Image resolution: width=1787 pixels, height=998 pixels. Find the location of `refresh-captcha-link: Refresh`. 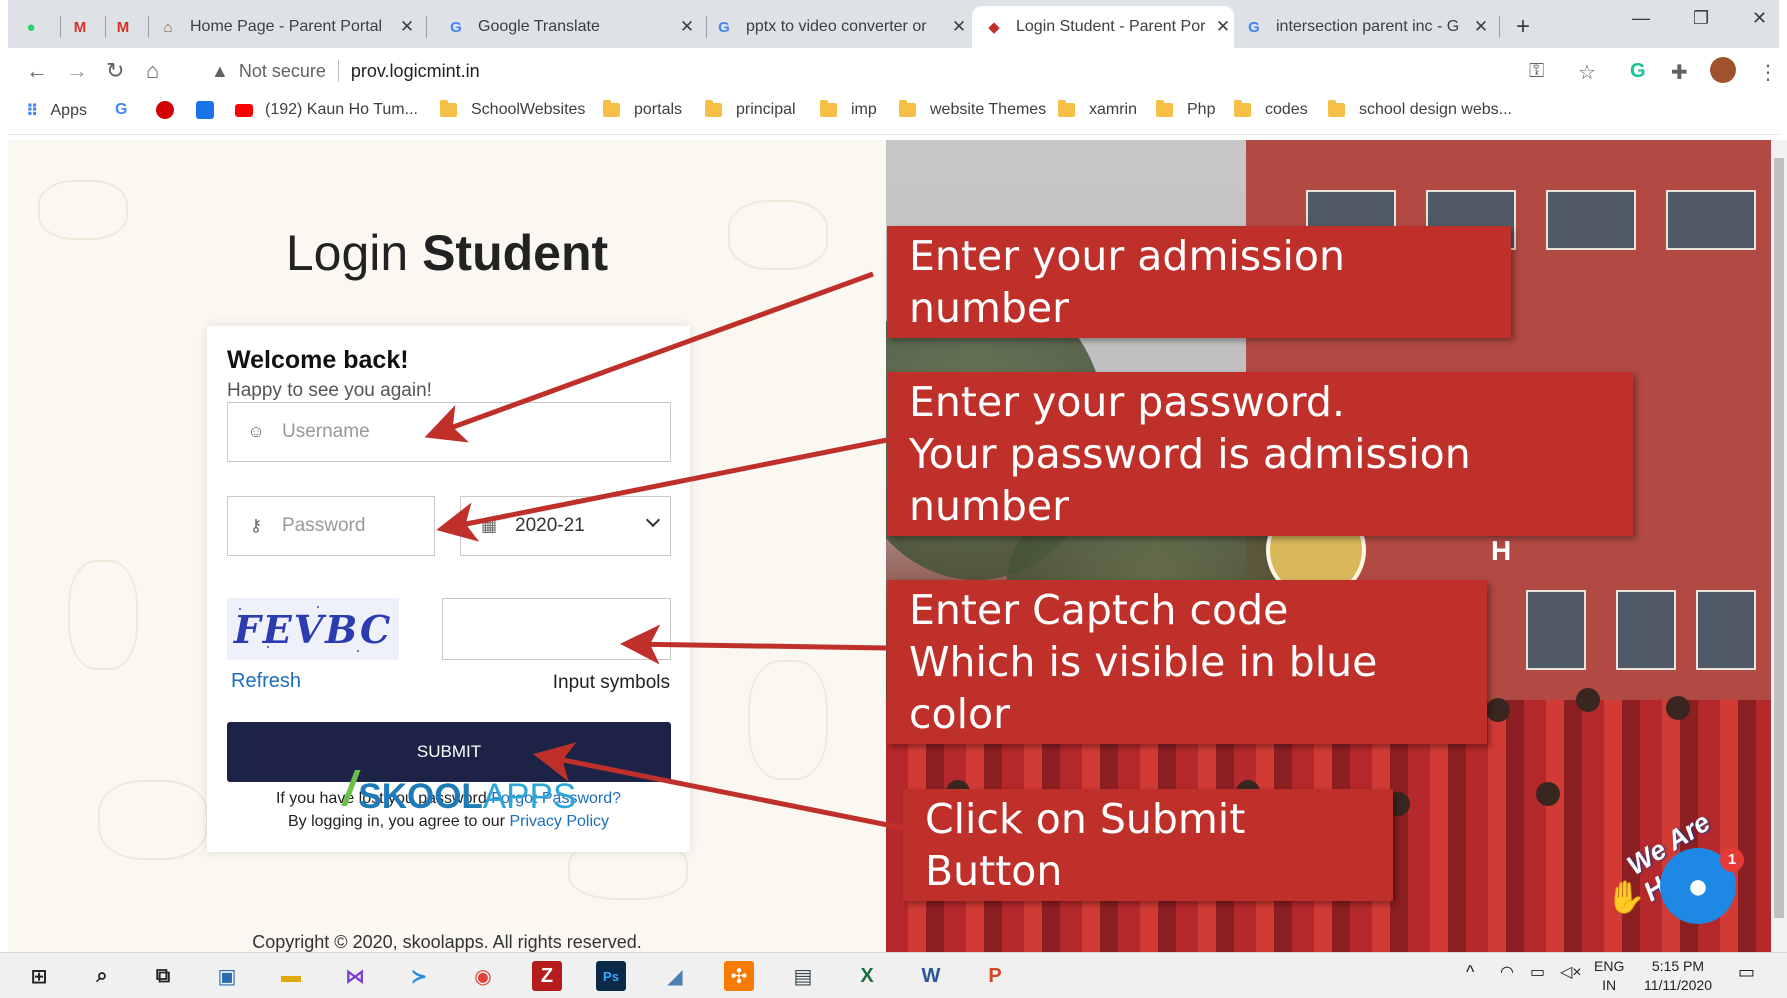

refresh-captcha-link: Refresh is located at coordinates (266, 681).